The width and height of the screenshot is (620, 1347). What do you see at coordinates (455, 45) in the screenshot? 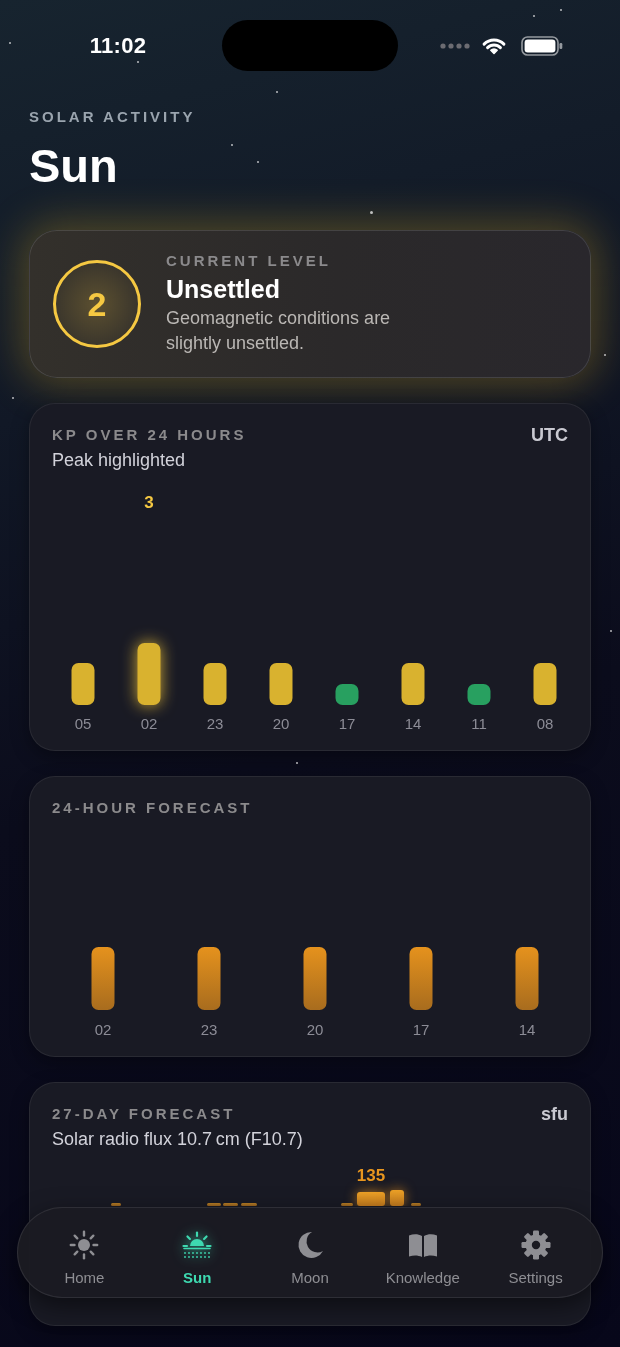
I see `signal-icon` at bounding box center [455, 45].